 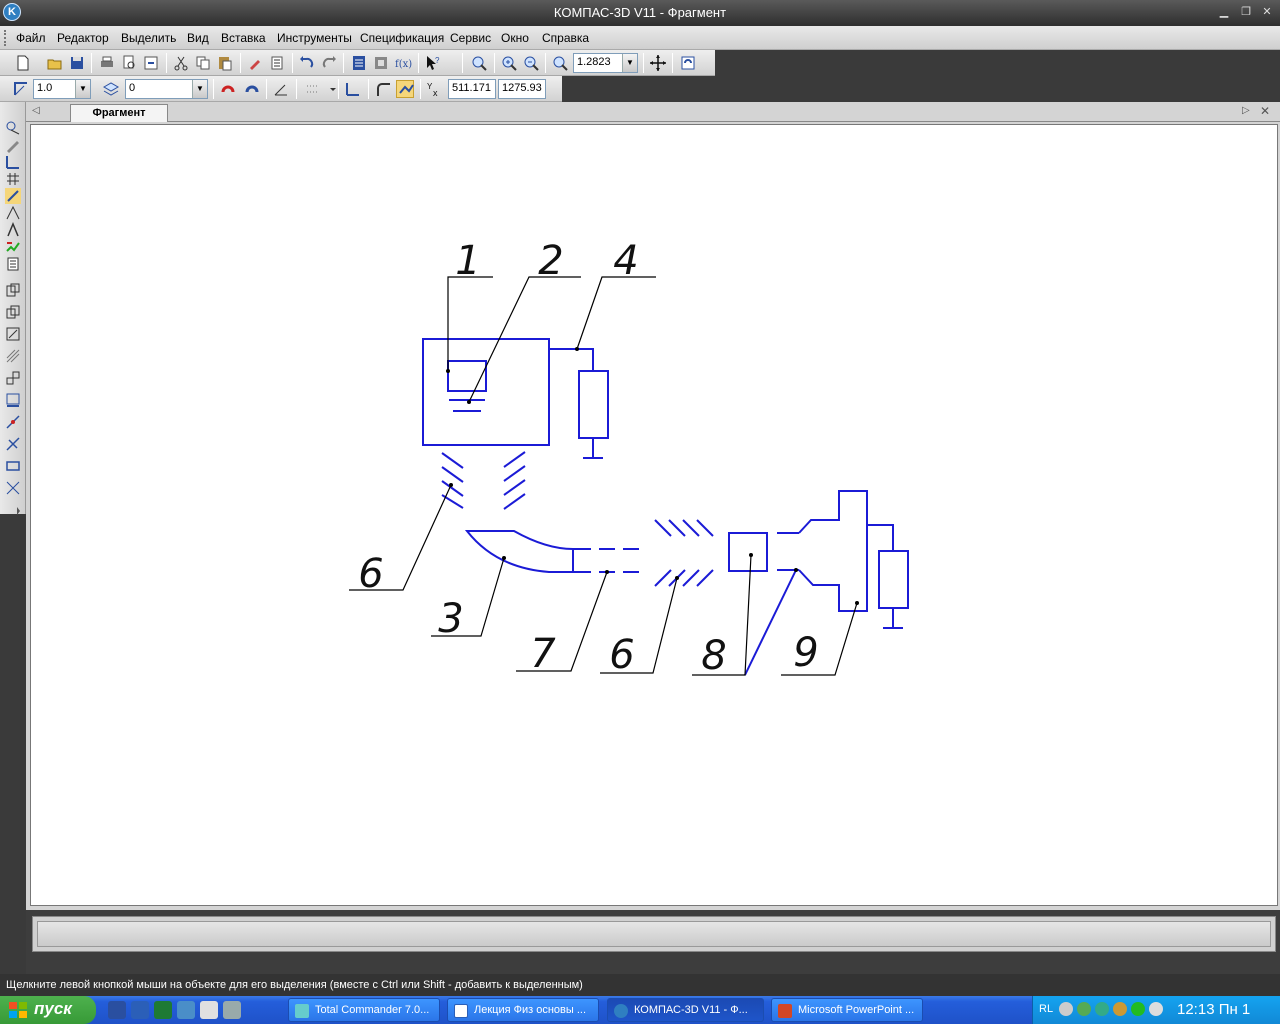 What do you see at coordinates (13, 488) in the screenshot?
I see `explode-icon` at bounding box center [13, 488].